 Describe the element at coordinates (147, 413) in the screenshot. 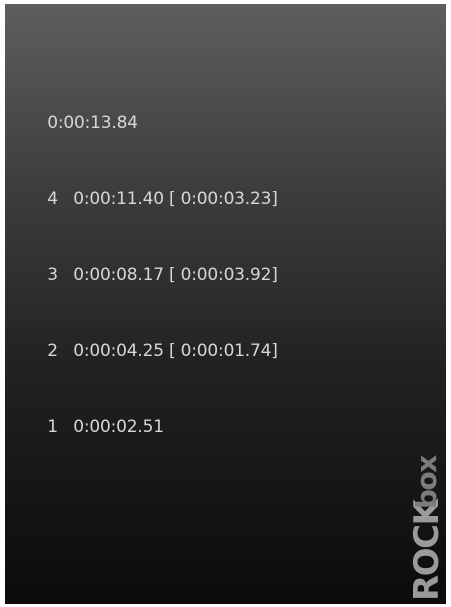

I see `lap-row: 1 0:00:02.51` at that location.